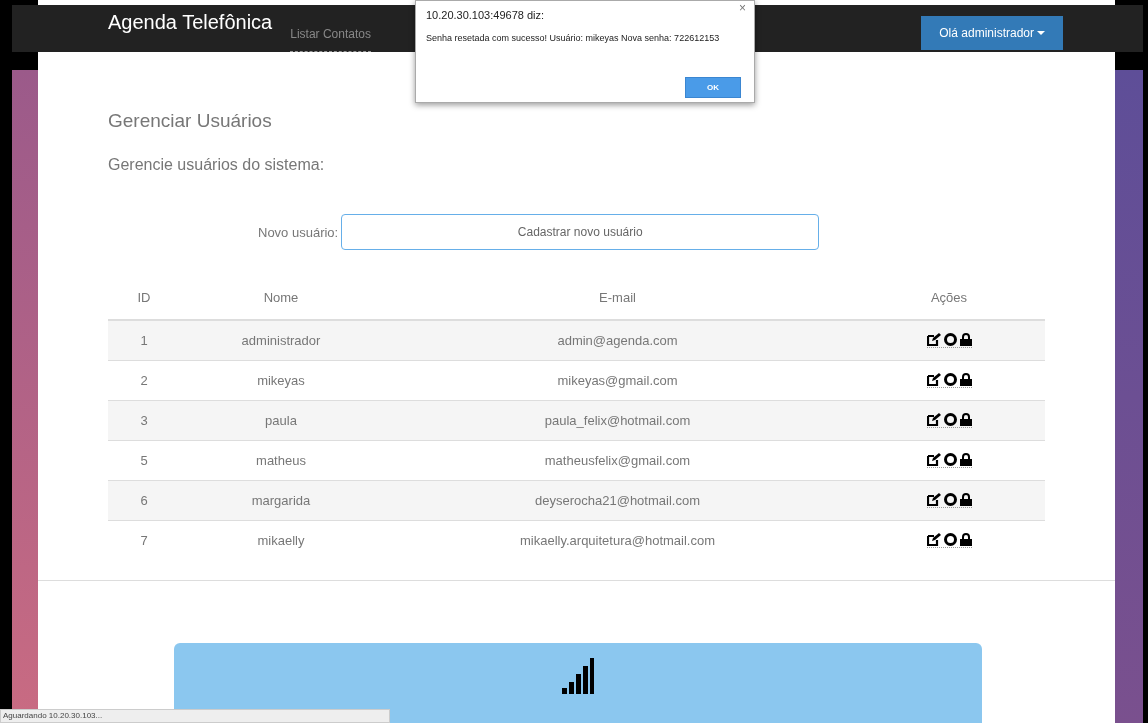  I want to click on column-header: ID, so click(144, 297).